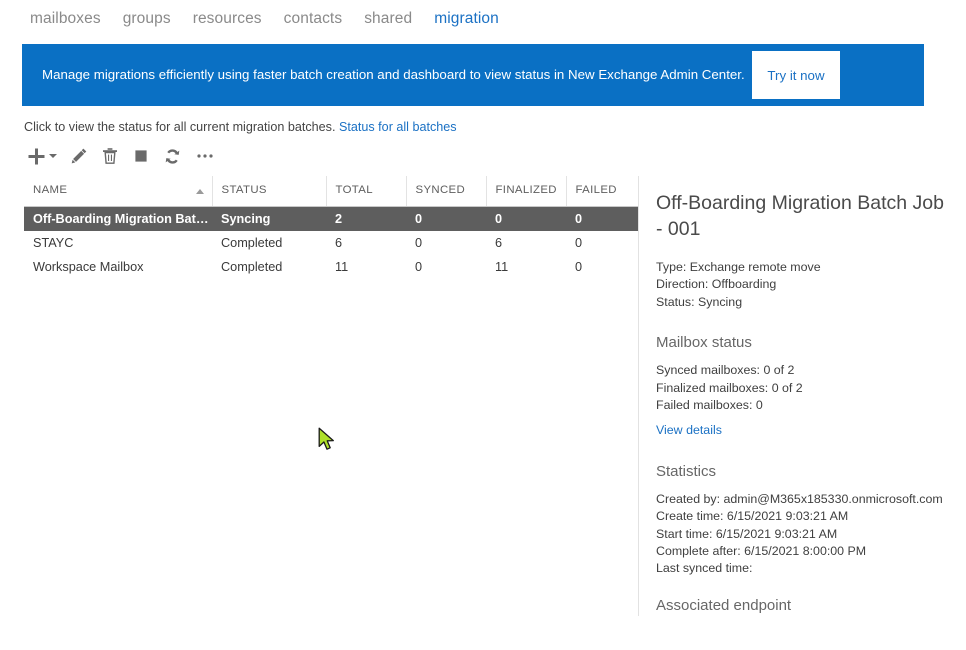  Describe the element at coordinates (716, 284) in the screenshot. I see `batch-direction: Direction: Offboarding` at that location.